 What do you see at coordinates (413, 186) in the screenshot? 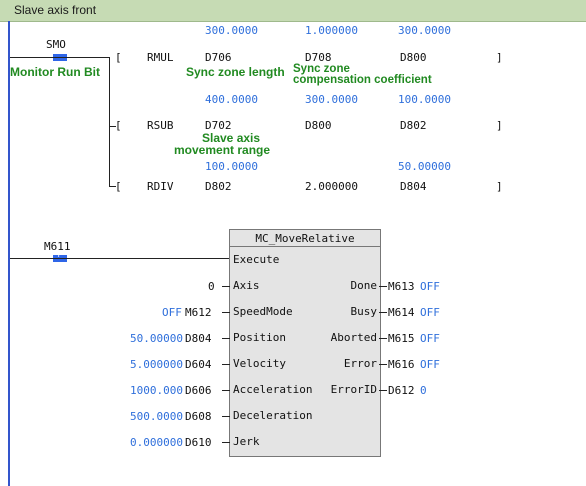
I see `rdiv-operand-c: D804` at bounding box center [413, 186].